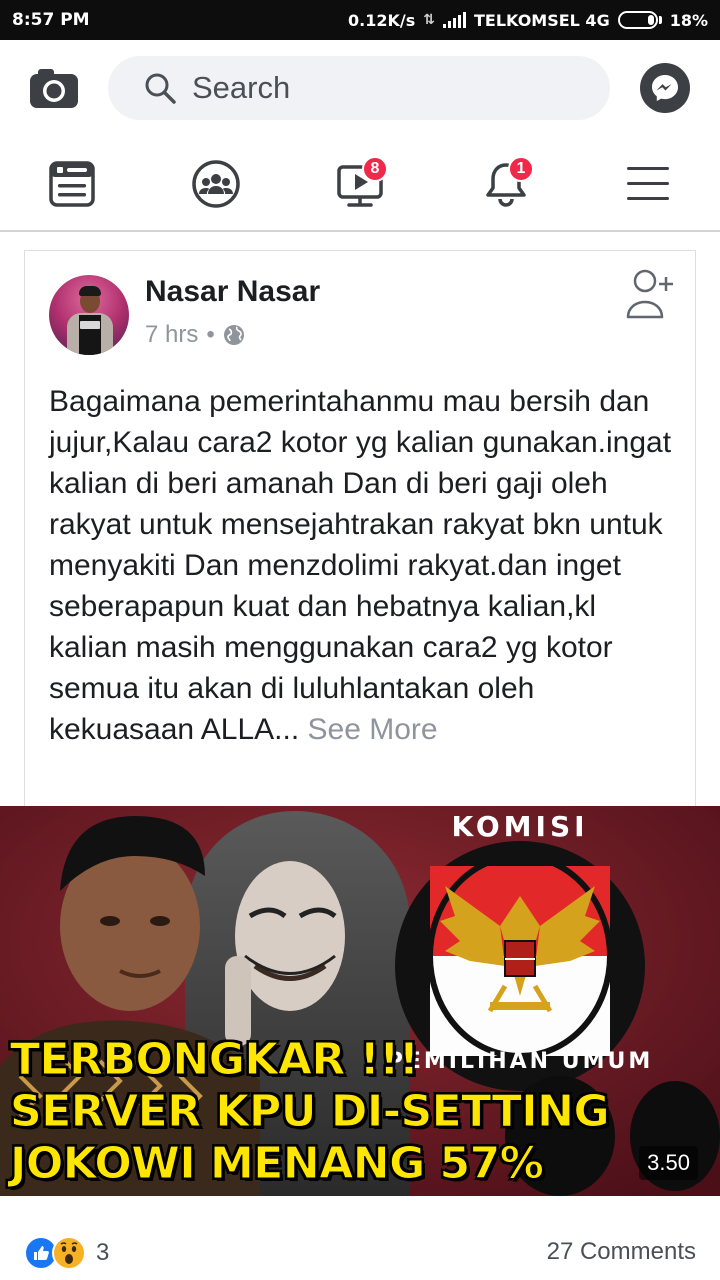 The image size is (720, 1280). What do you see at coordinates (214, 1060) in the screenshot?
I see `caption-line-1: TERBONGKAR !!!` at bounding box center [214, 1060].